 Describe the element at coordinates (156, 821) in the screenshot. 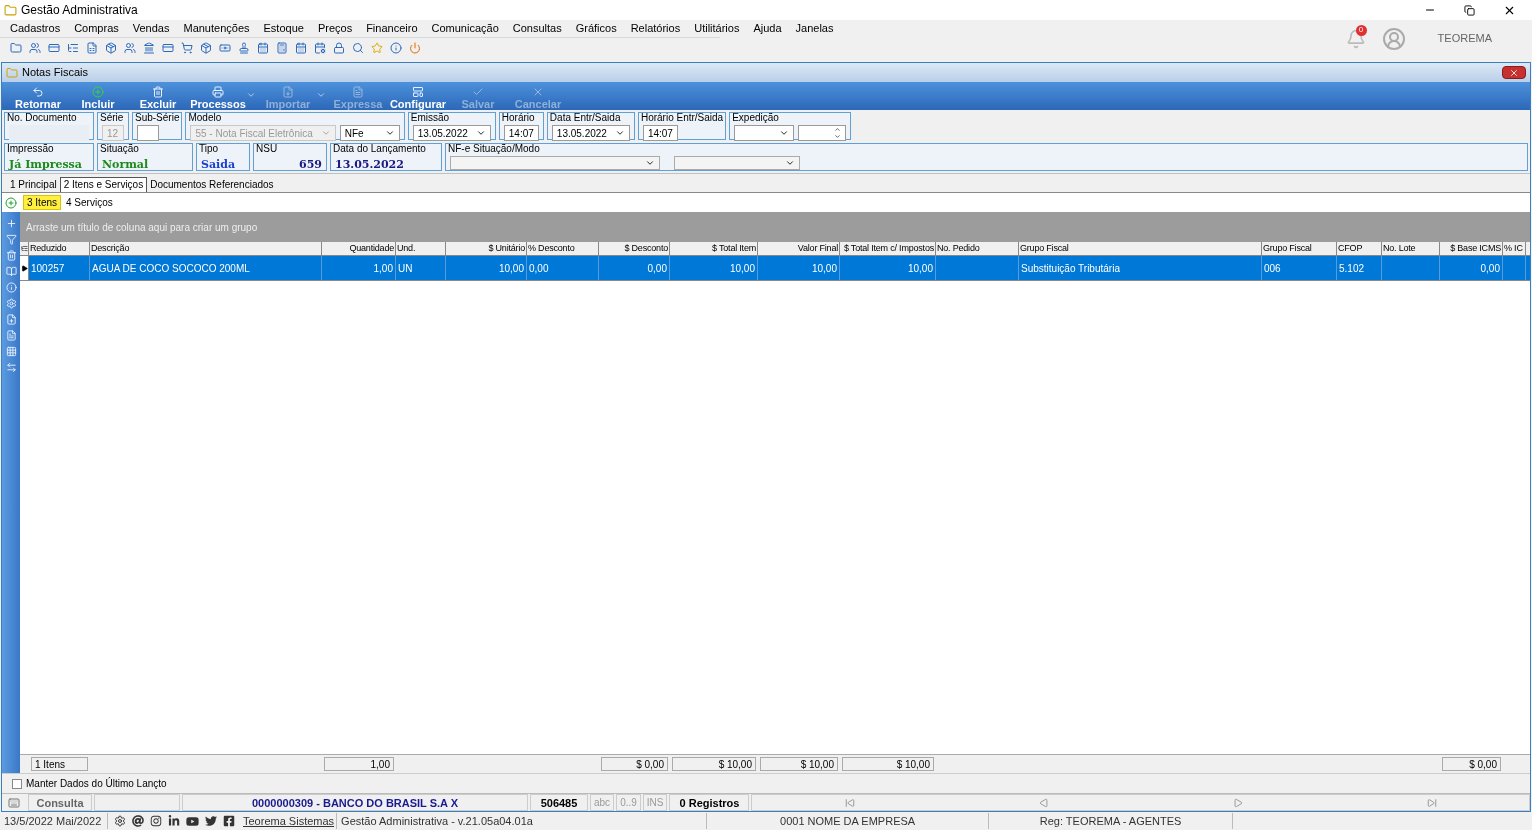

I see `instagram-icon` at that location.